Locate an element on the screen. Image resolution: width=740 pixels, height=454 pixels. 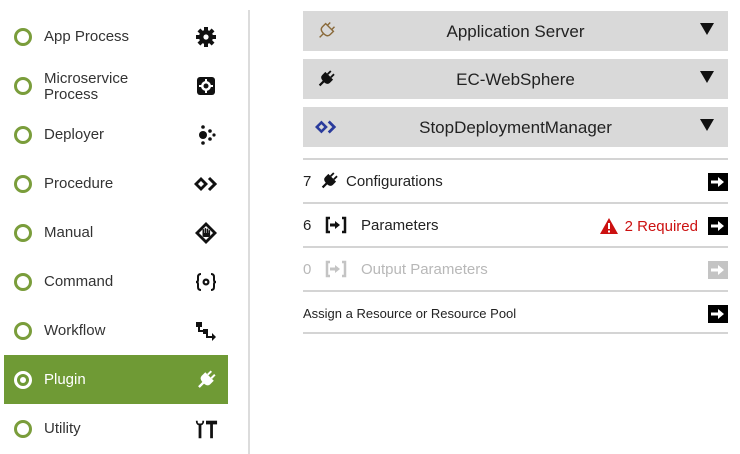
sidebar-item-procedure: Procedure is located at coordinates (116, 183).